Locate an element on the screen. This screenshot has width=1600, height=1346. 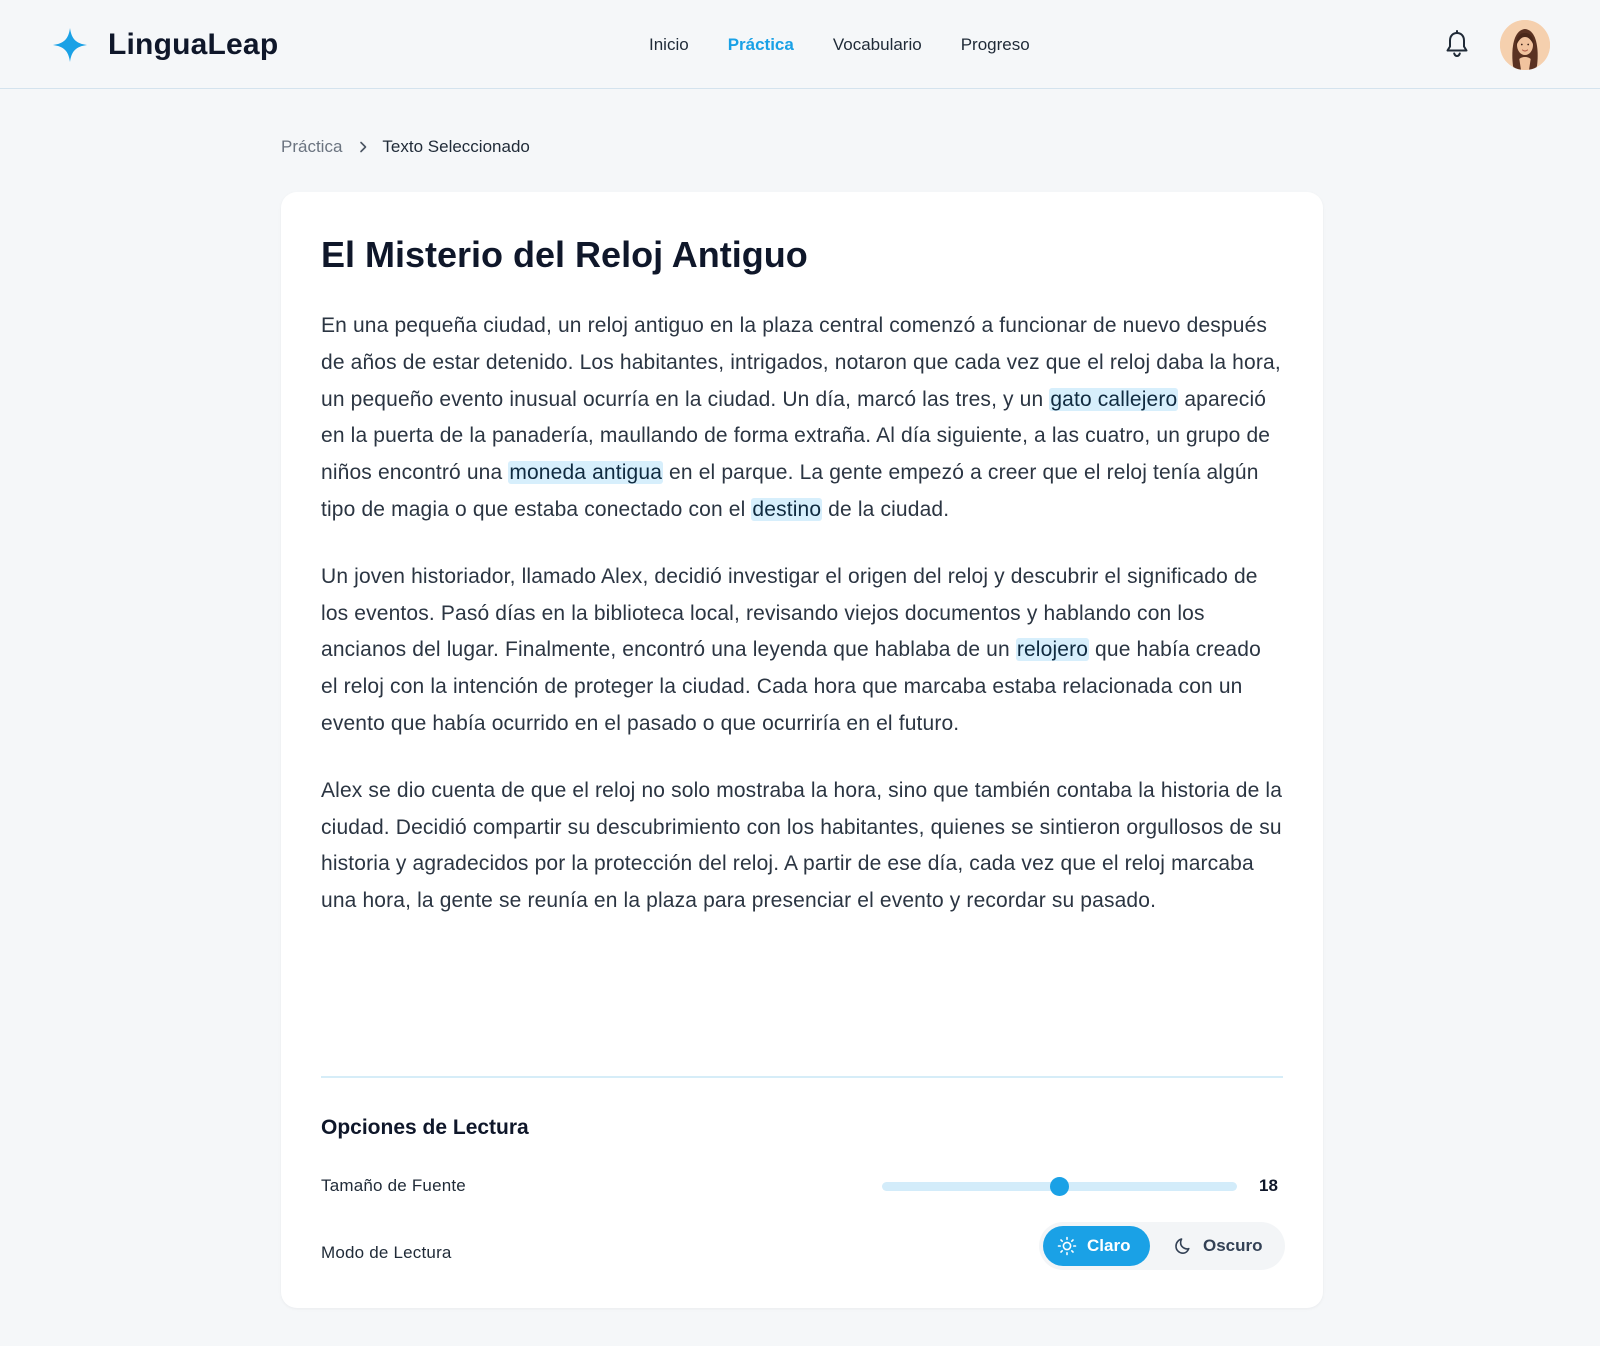
reading-mode-label: Modo de Lectura is located at coordinates (386, 1252).